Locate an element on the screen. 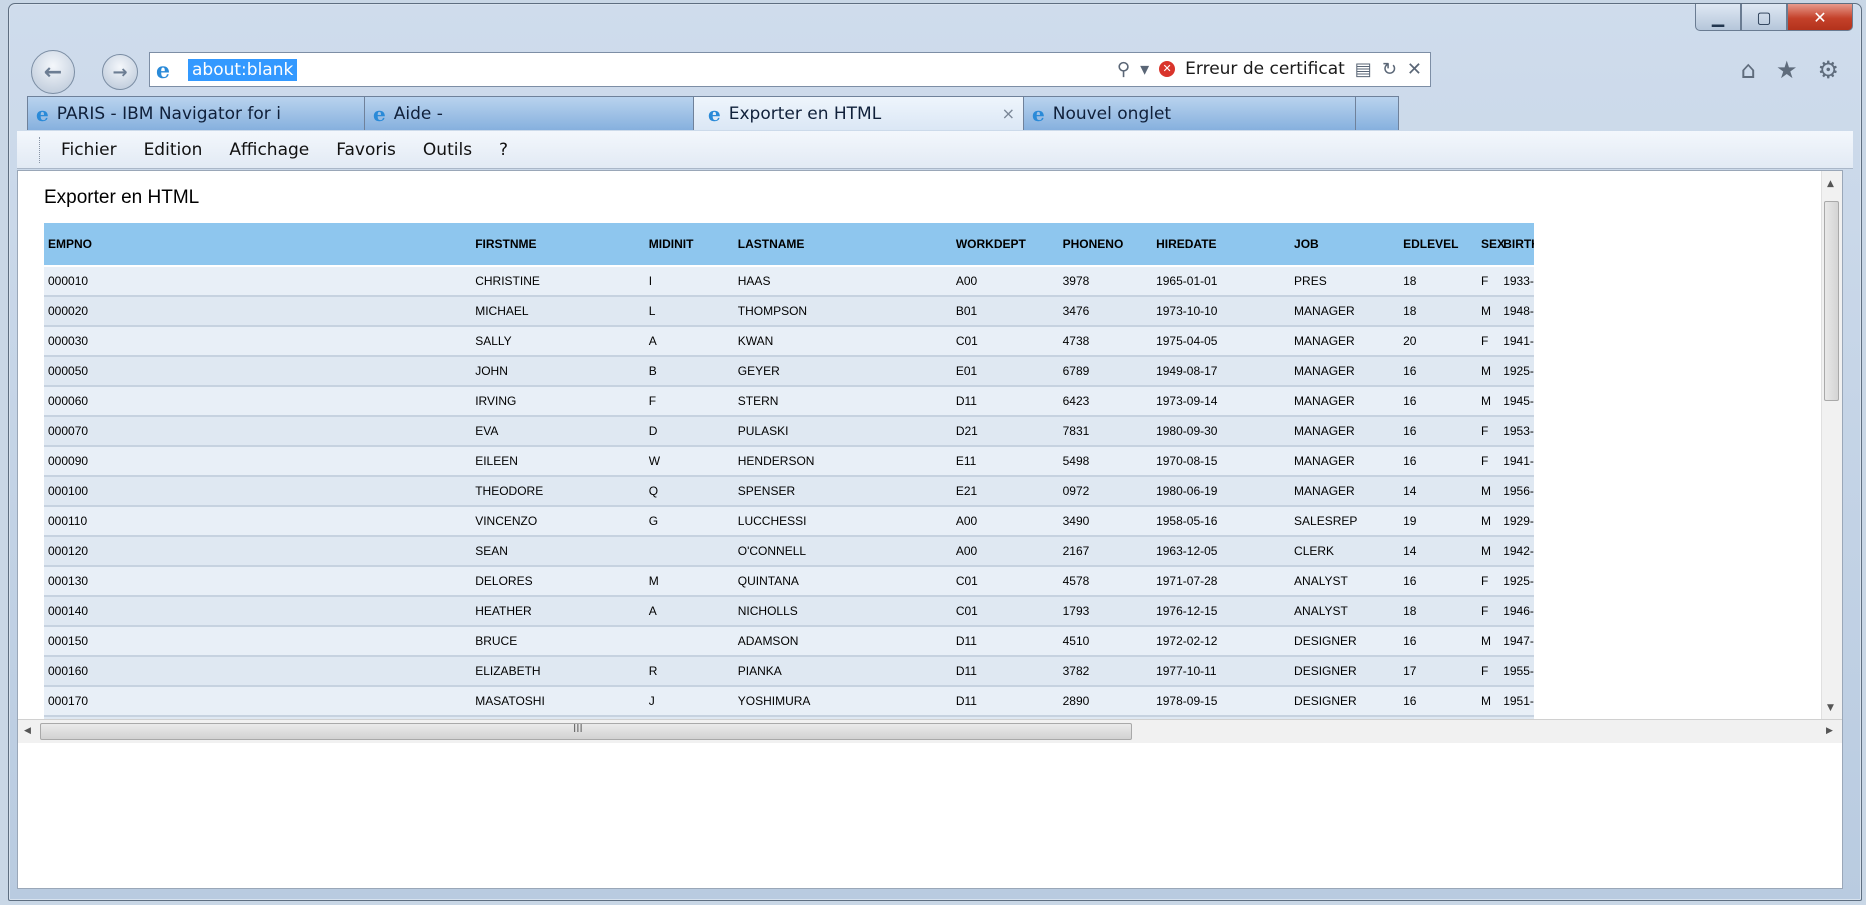  table-cell-midinit: A is located at coordinates (689, 610).